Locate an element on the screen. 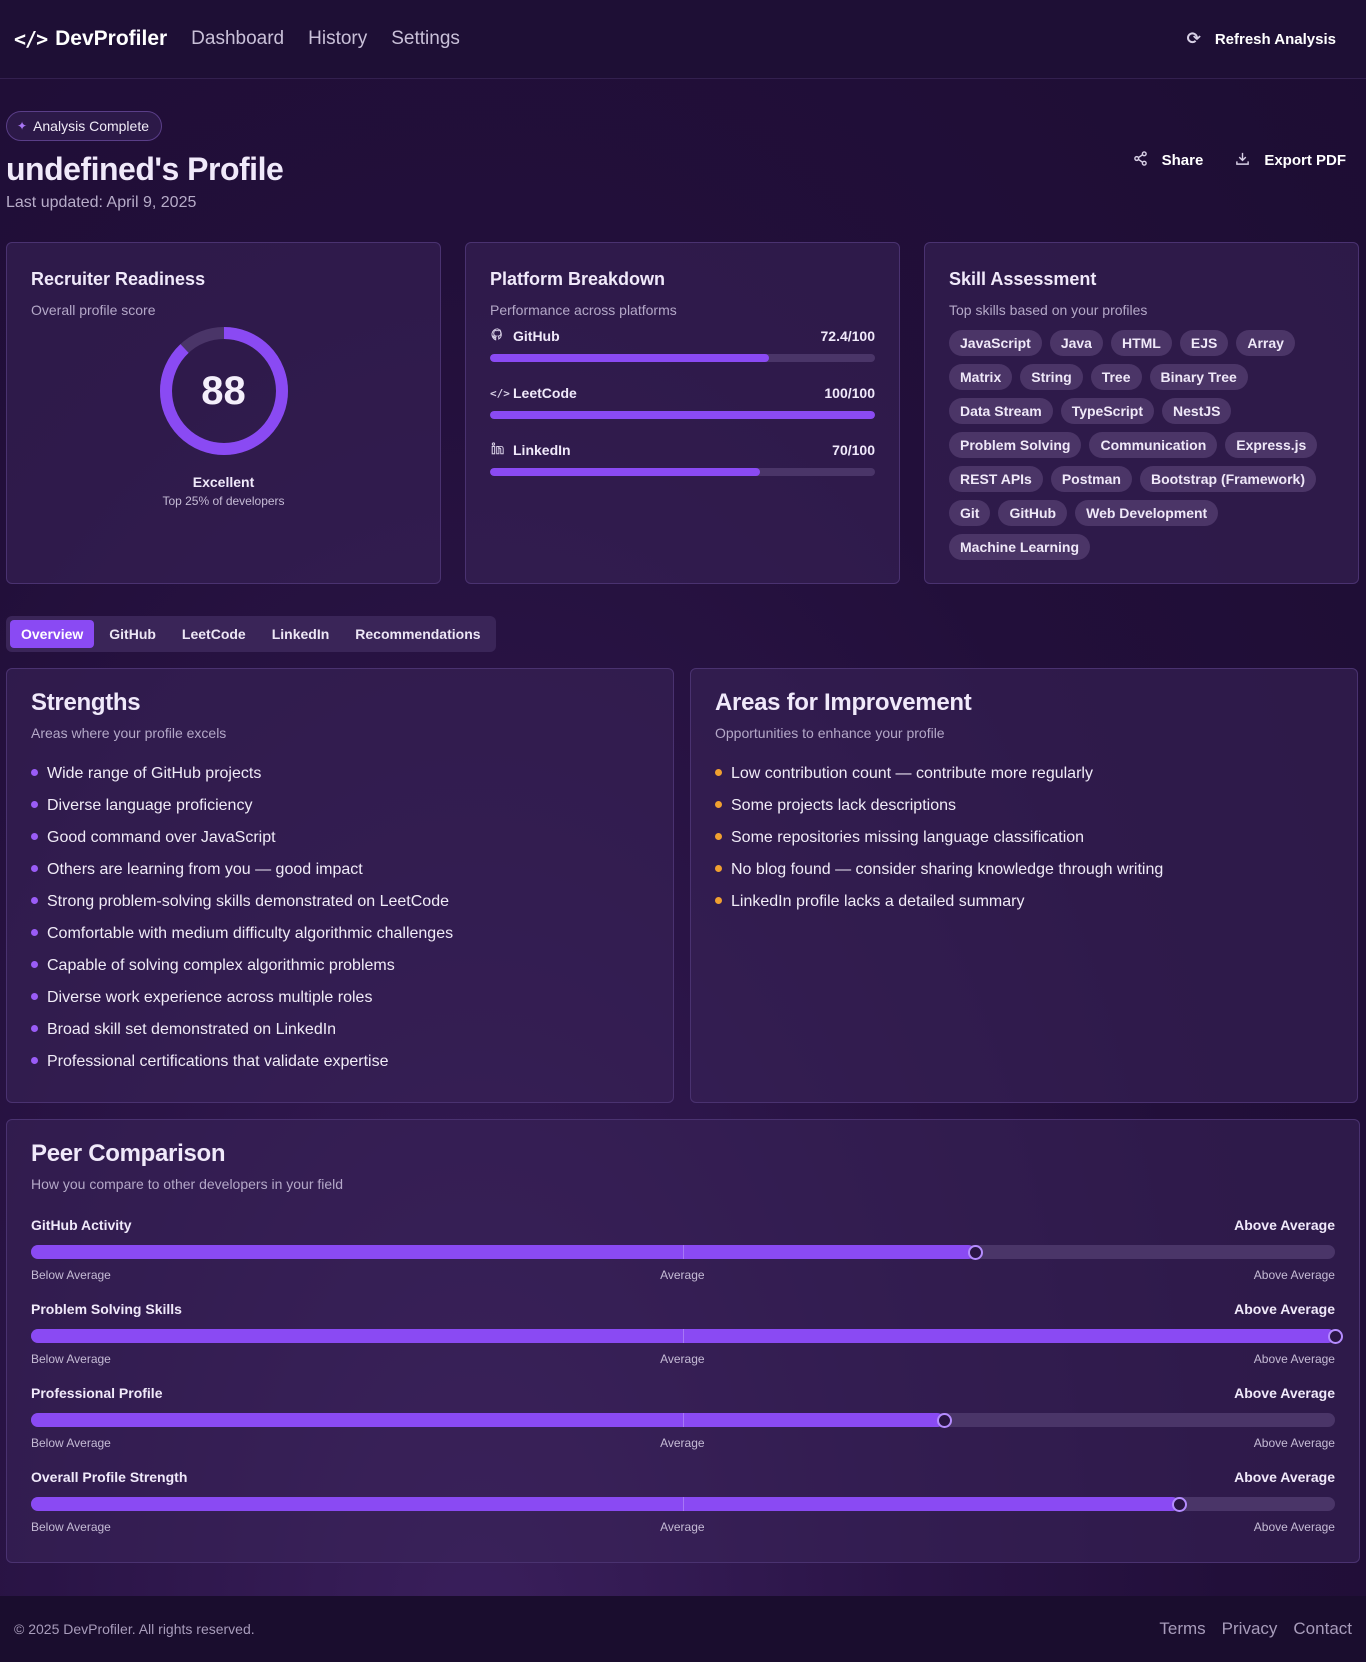 The image size is (1366, 1662). skill-chip: Problem Solving is located at coordinates (1015, 445).